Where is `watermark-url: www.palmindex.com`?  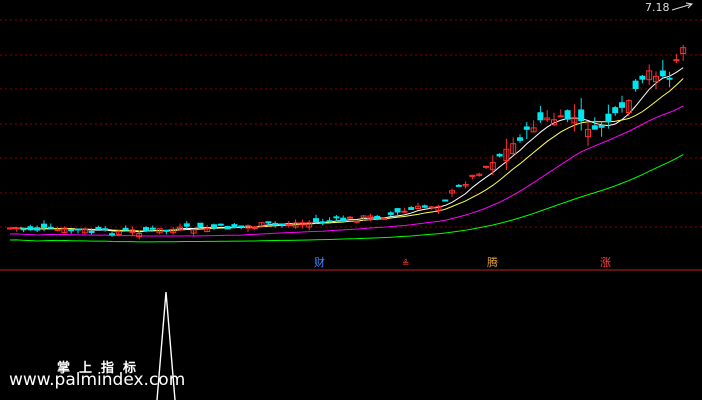 watermark-url: www.palmindex.com is located at coordinates (97, 380).